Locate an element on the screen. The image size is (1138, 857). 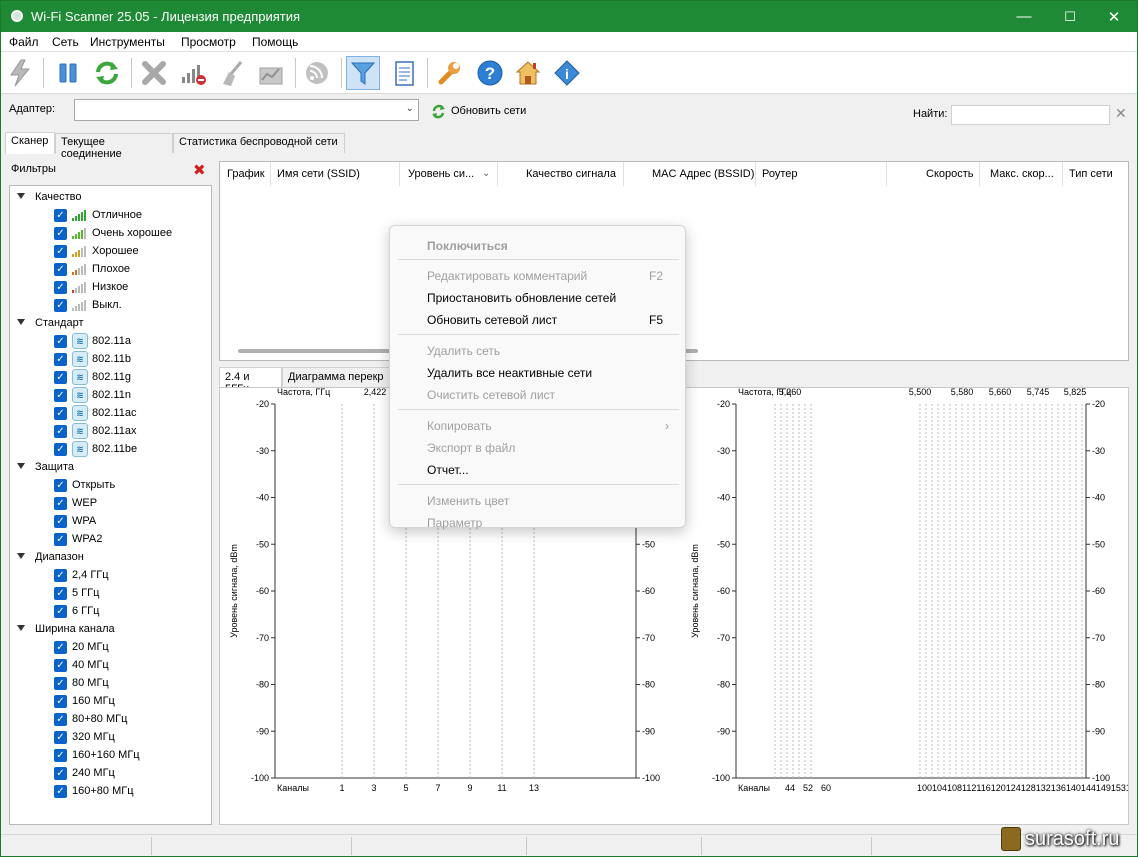
filter-group: Защита is located at coordinates (45, 467).